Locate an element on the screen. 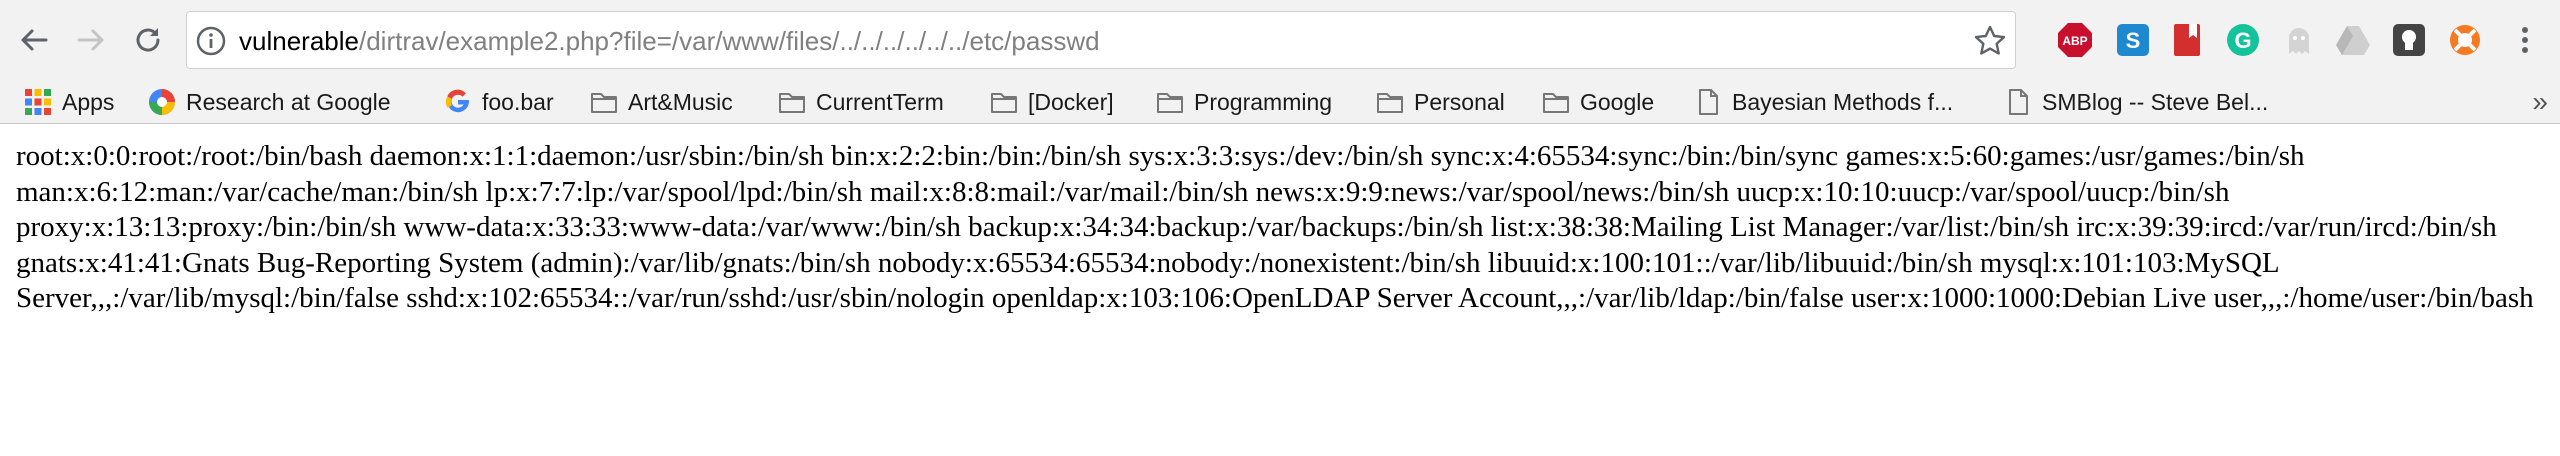  bookmark-research-at-google: Research at Google is located at coordinates (269, 102).